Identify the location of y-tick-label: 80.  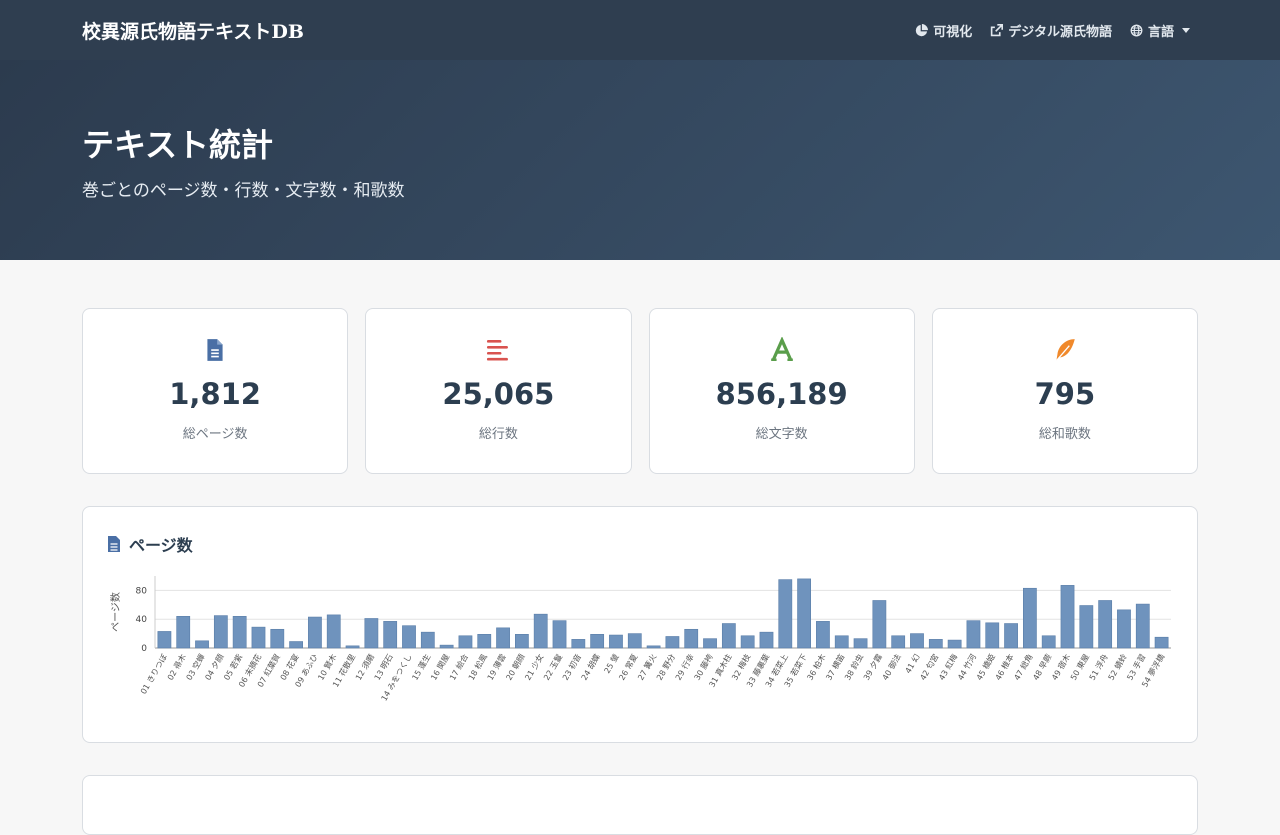
(142, 591).